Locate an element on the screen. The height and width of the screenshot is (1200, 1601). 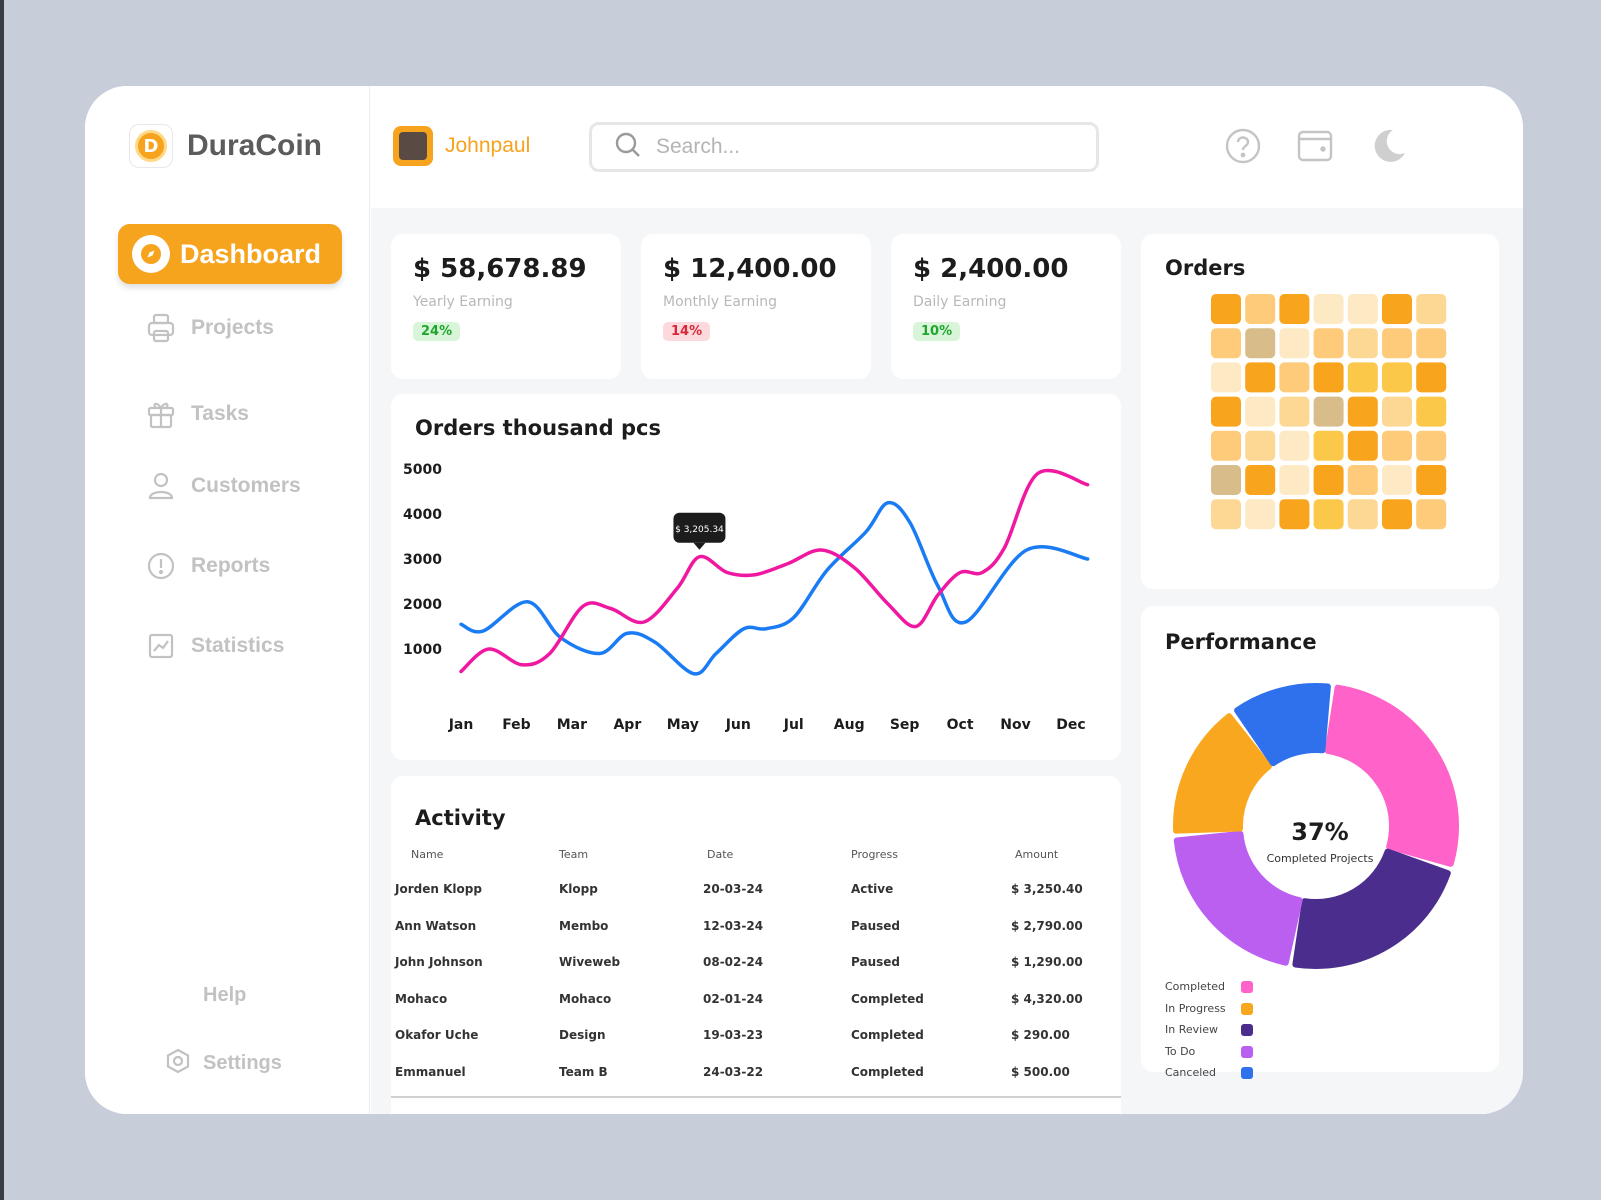
help-link: Help is located at coordinates (224, 995).